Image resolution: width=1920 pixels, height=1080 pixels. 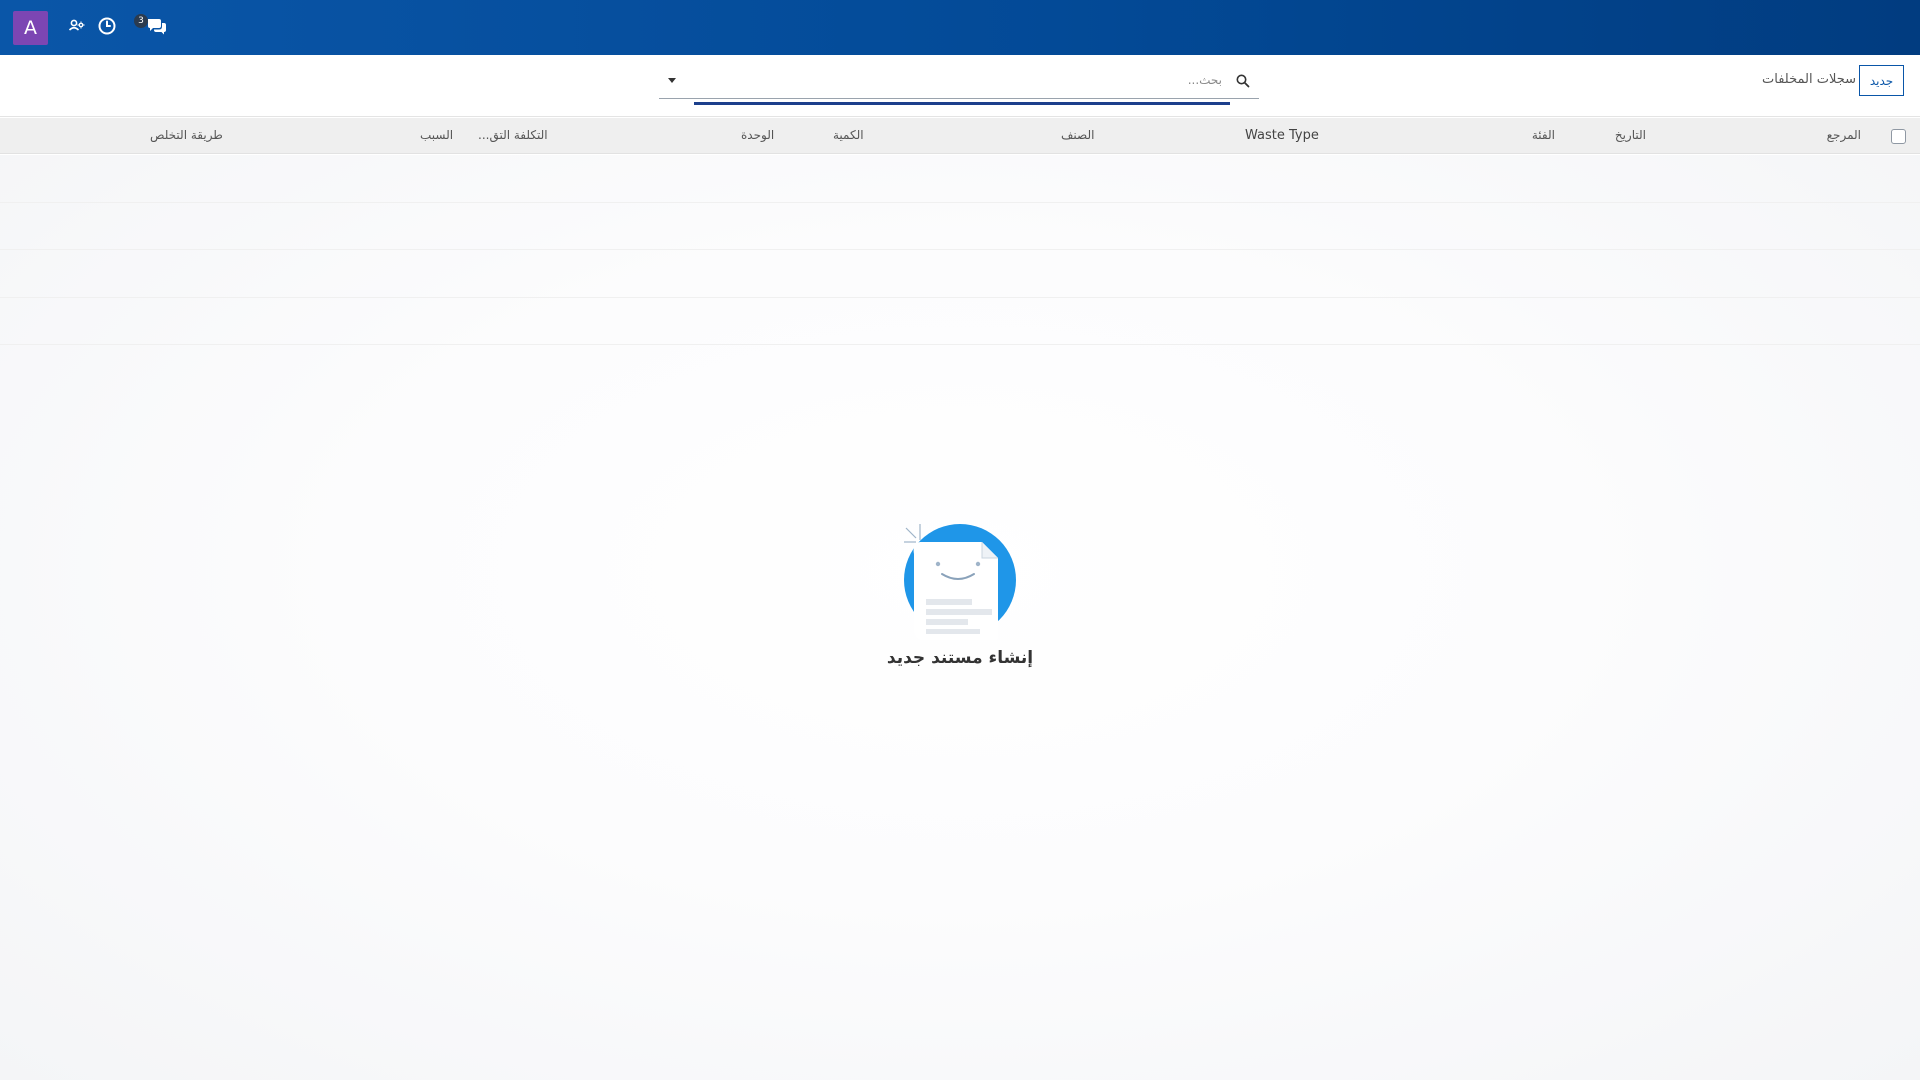 What do you see at coordinates (1077, 135) in the screenshot?
I see `column-header-item: الصنف` at bounding box center [1077, 135].